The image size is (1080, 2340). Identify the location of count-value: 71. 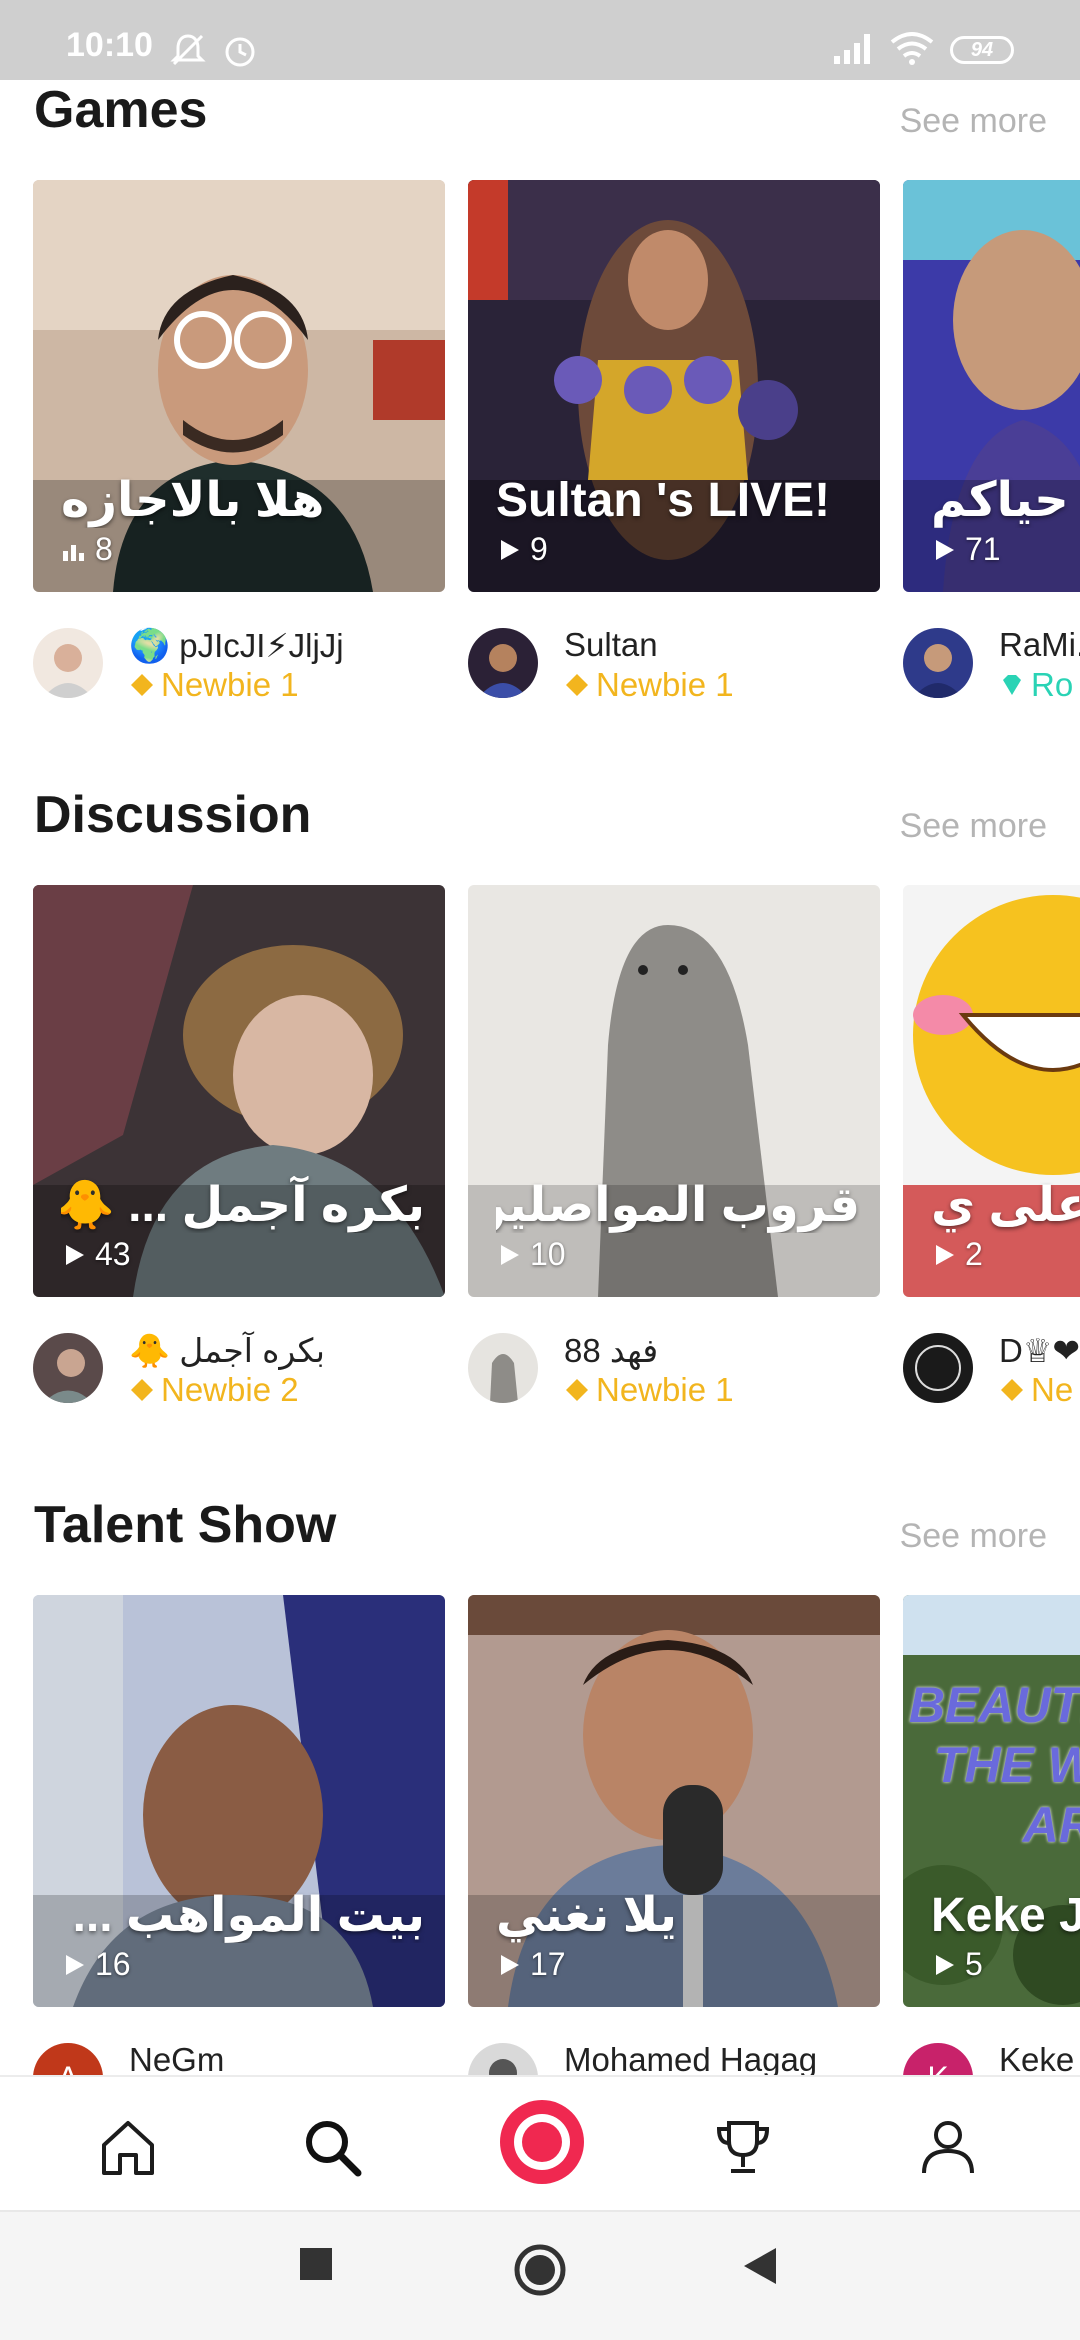
(983, 549).